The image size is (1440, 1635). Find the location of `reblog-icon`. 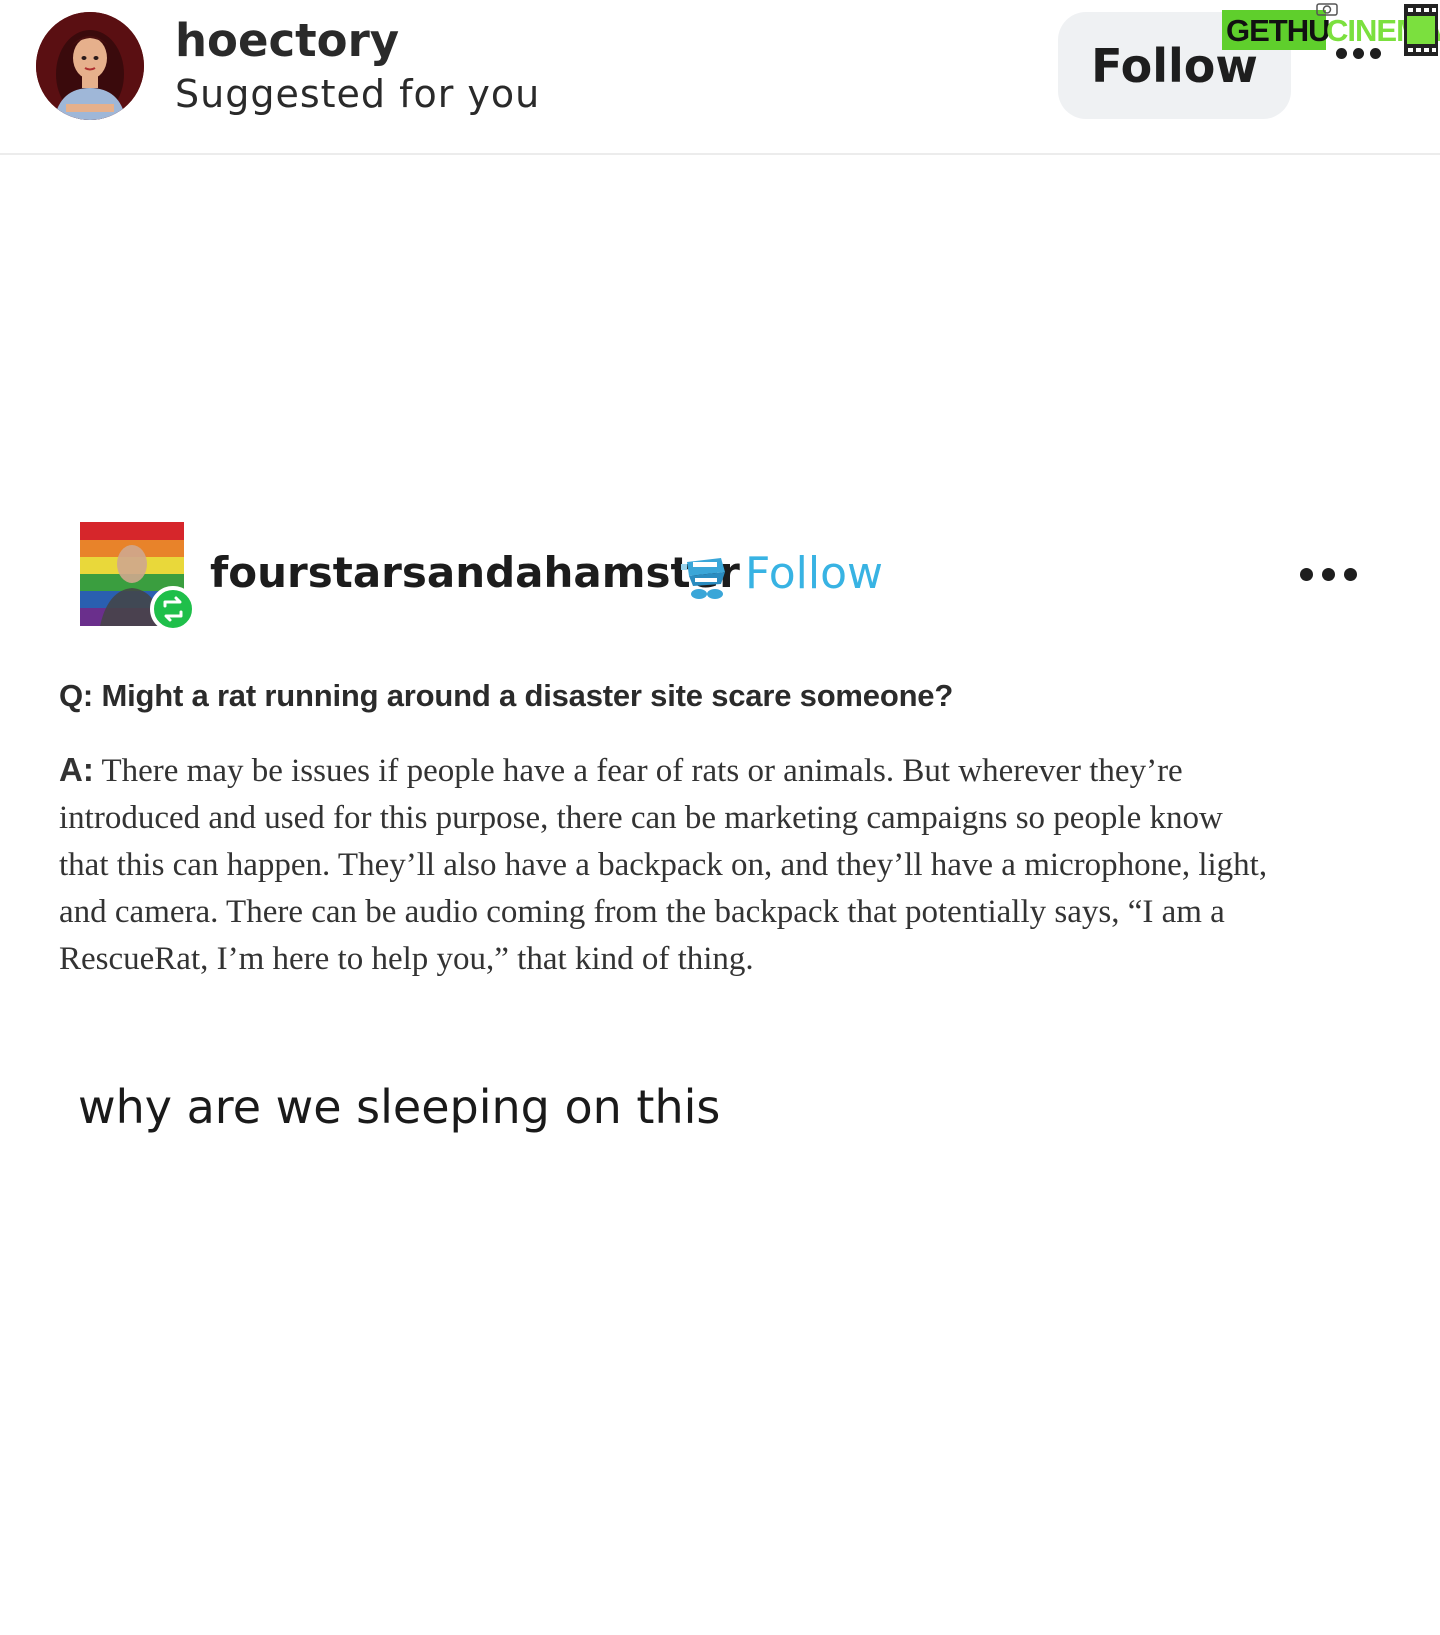

reblog-icon is located at coordinates (173, 609).